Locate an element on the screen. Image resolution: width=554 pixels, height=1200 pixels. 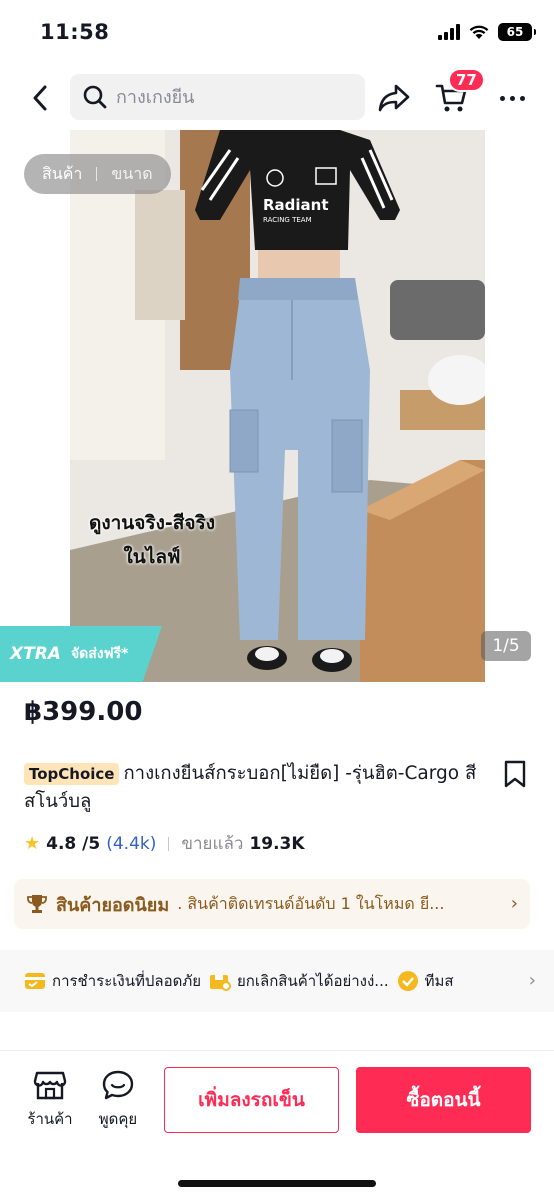
shop-icon is located at coordinates (50, 1085).